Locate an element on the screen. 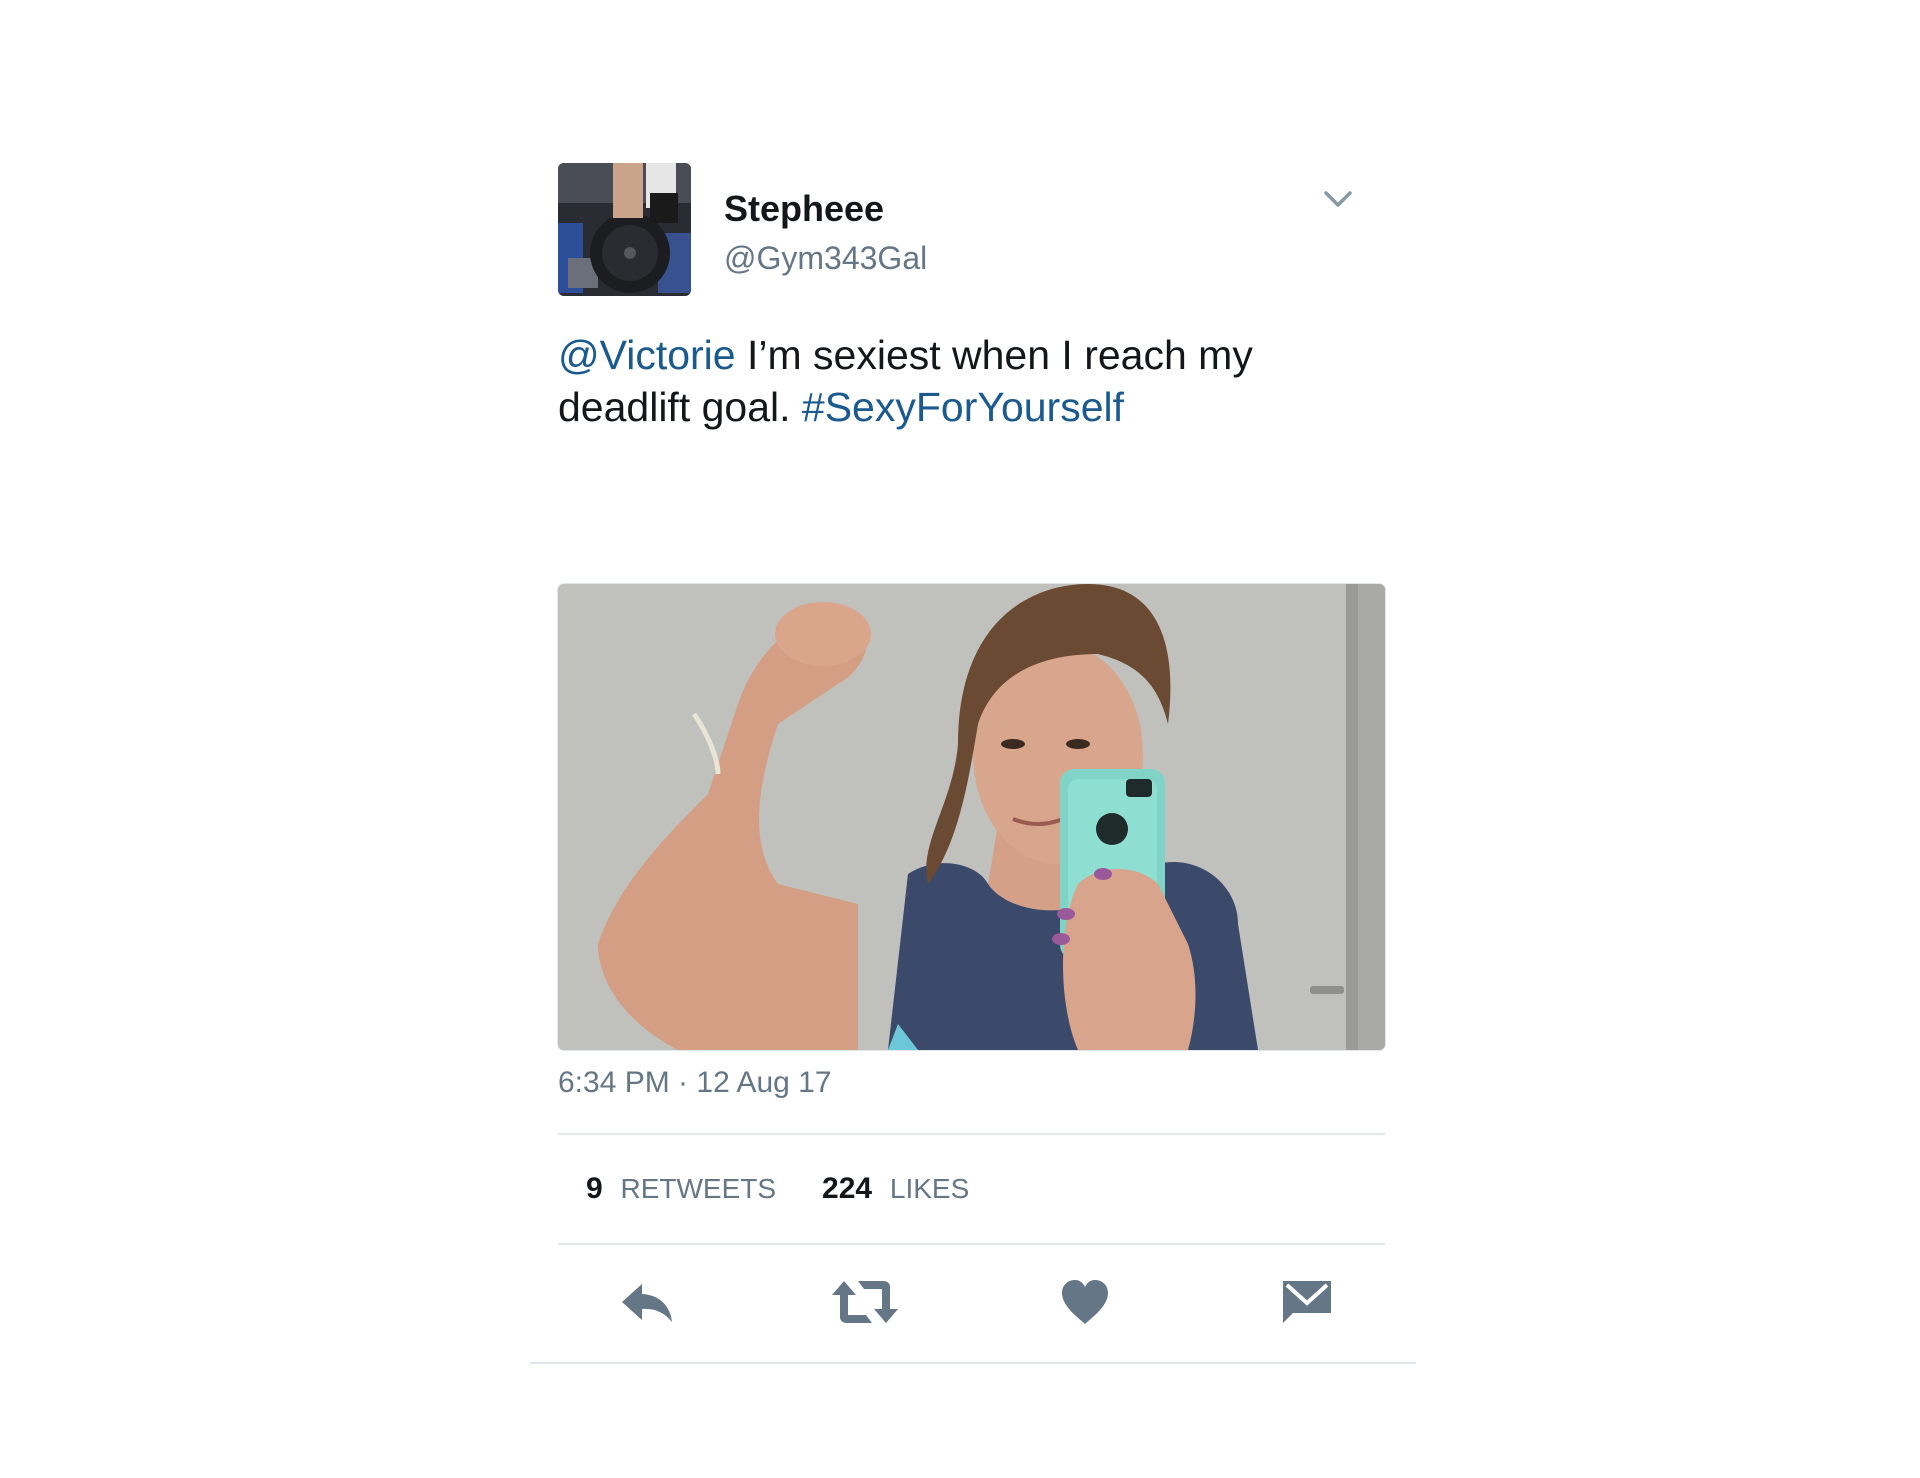 The width and height of the screenshot is (1920, 1478). message-button is located at coordinates (1307, 1302).